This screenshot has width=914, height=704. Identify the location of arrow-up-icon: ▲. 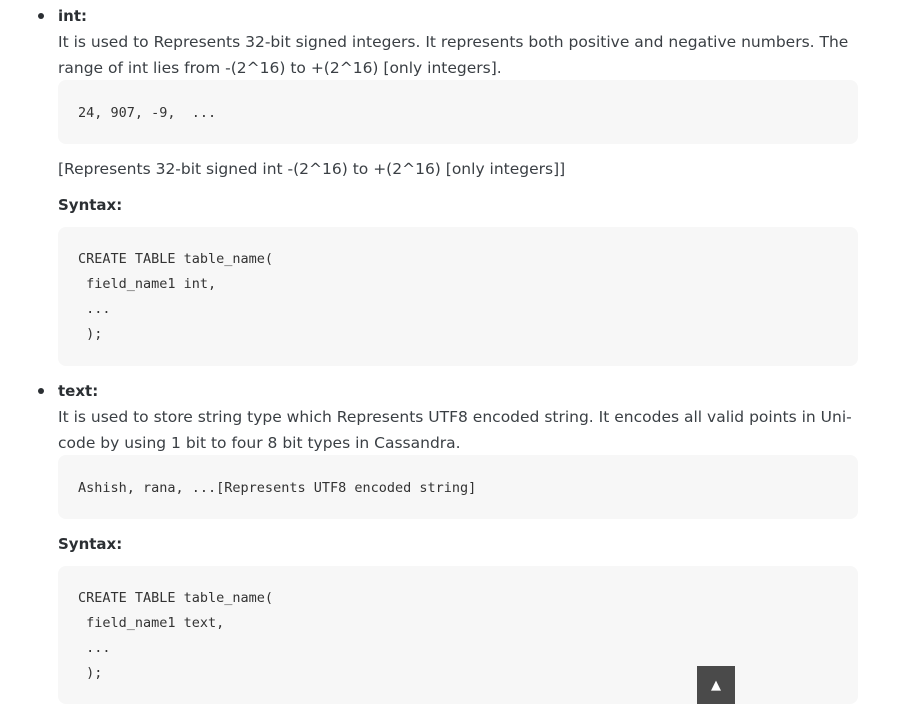
(716, 685).